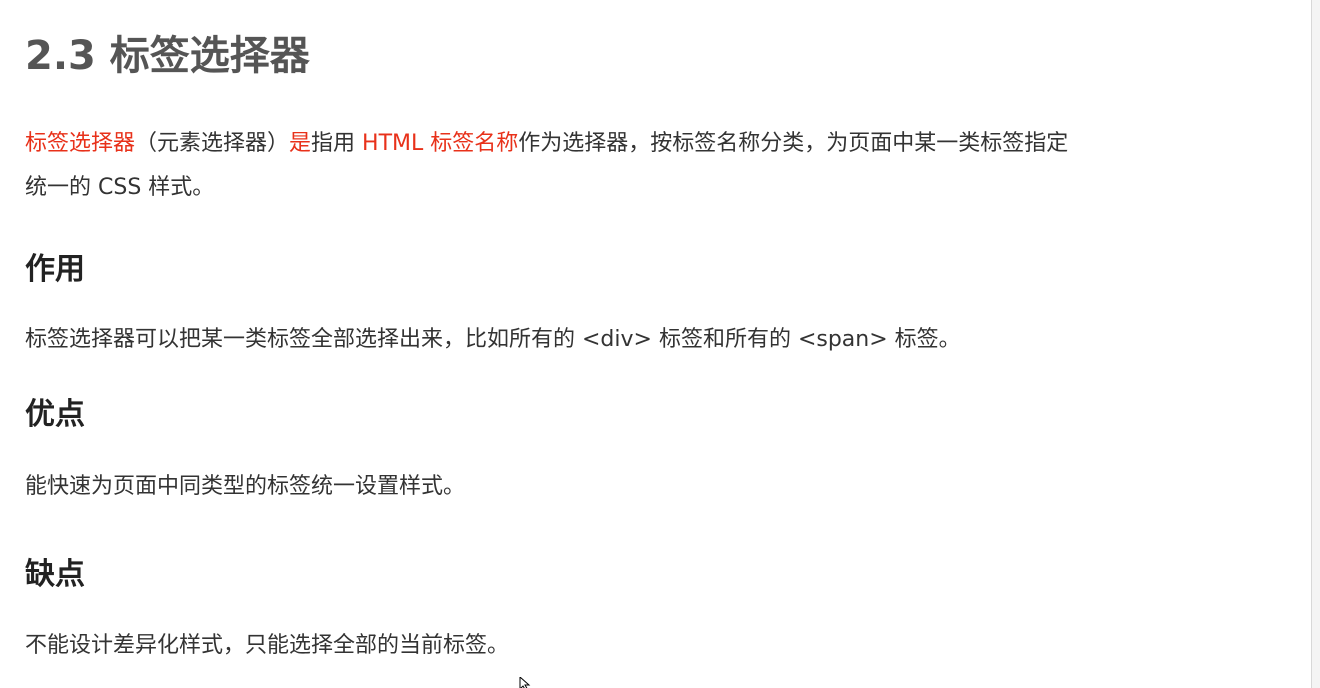 This screenshot has width=1320, height=688. I want to click on intro-verb-highlight: 是, so click(300, 143).